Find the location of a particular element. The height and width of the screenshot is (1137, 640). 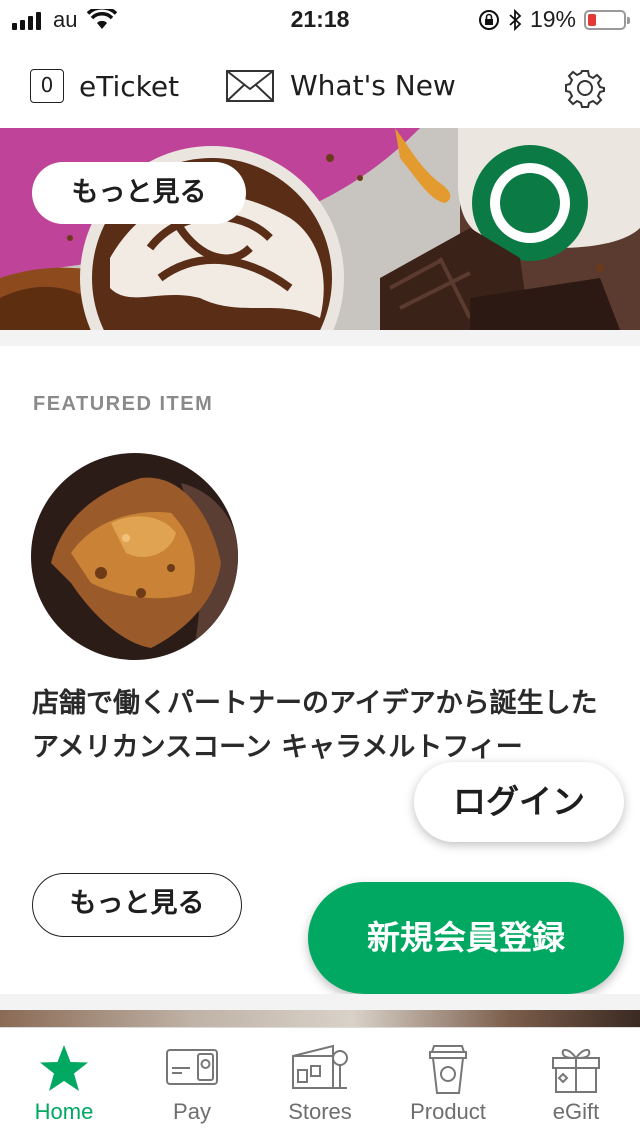

scone-photo is located at coordinates (134, 556).